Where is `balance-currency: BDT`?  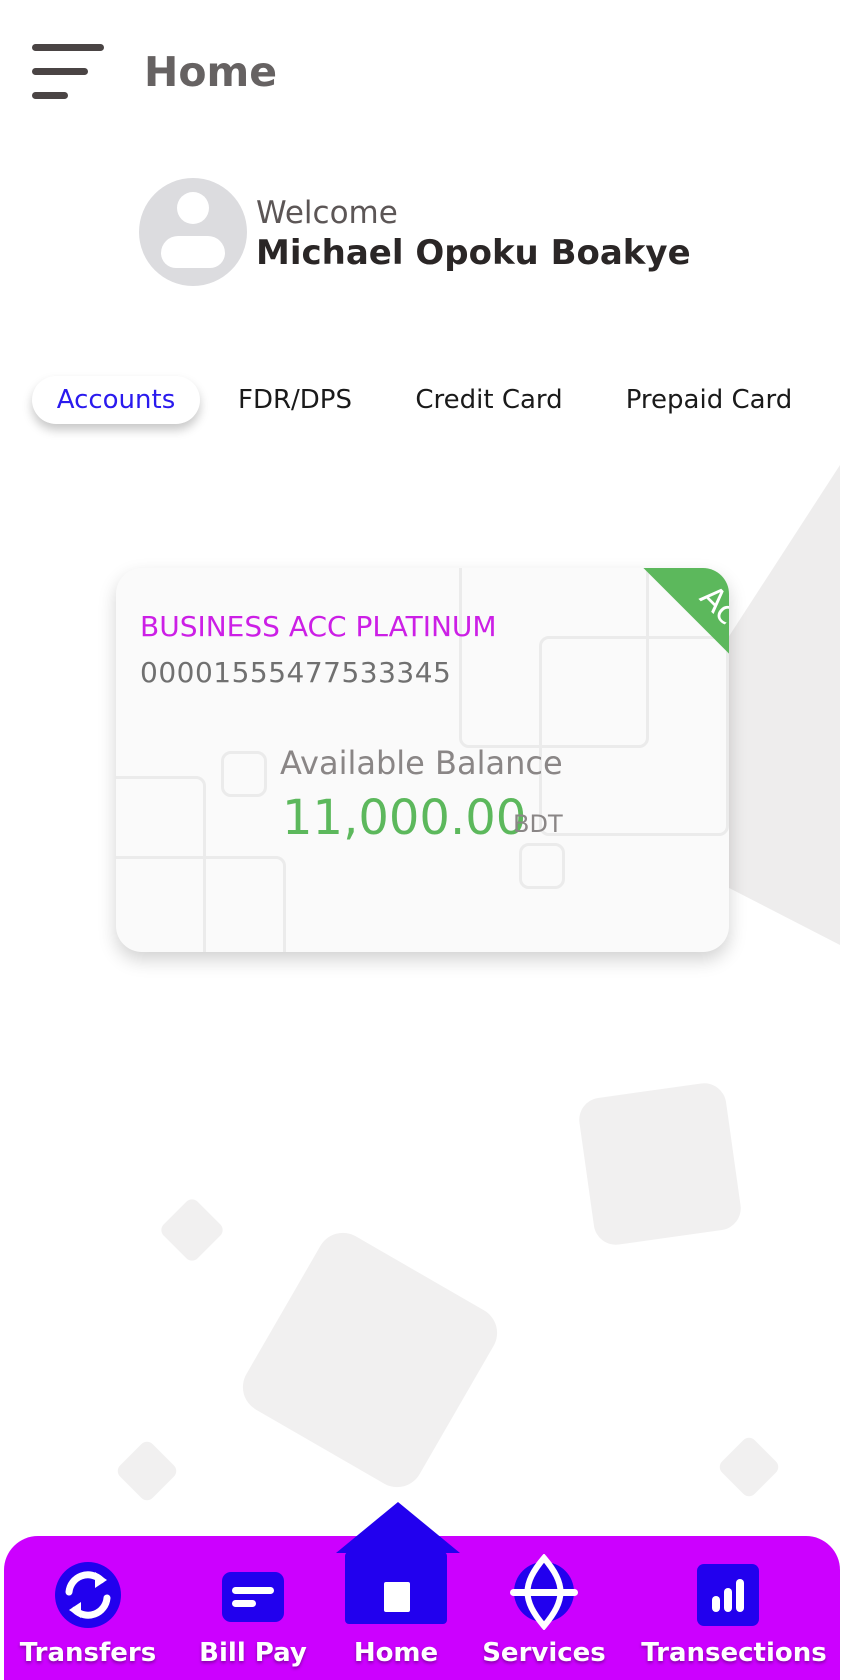 balance-currency: BDT is located at coordinates (538, 824).